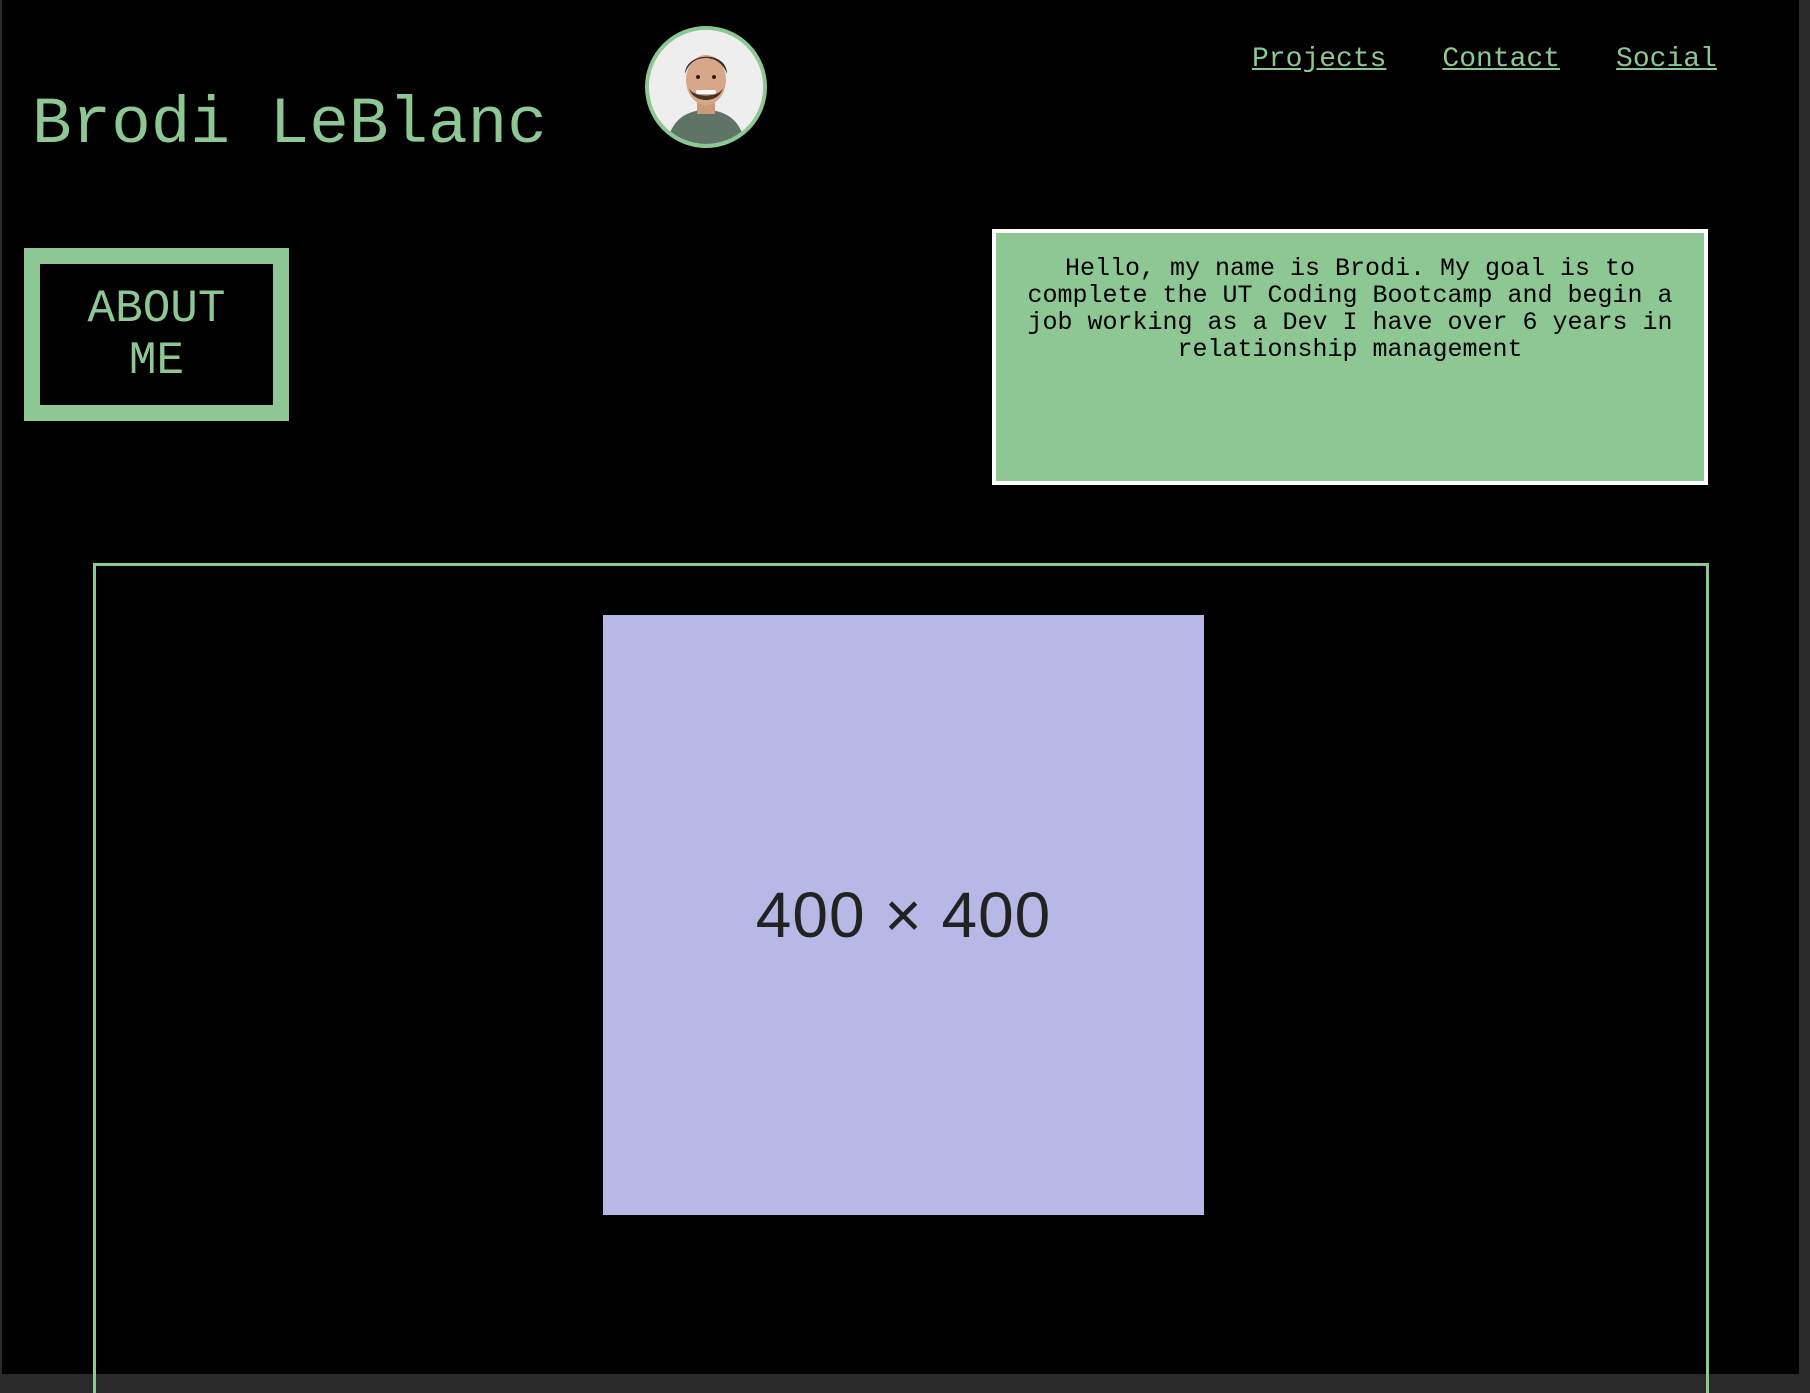 The height and width of the screenshot is (1393, 1810). I want to click on about-me-heading: ABOUT ME, so click(156, 334).